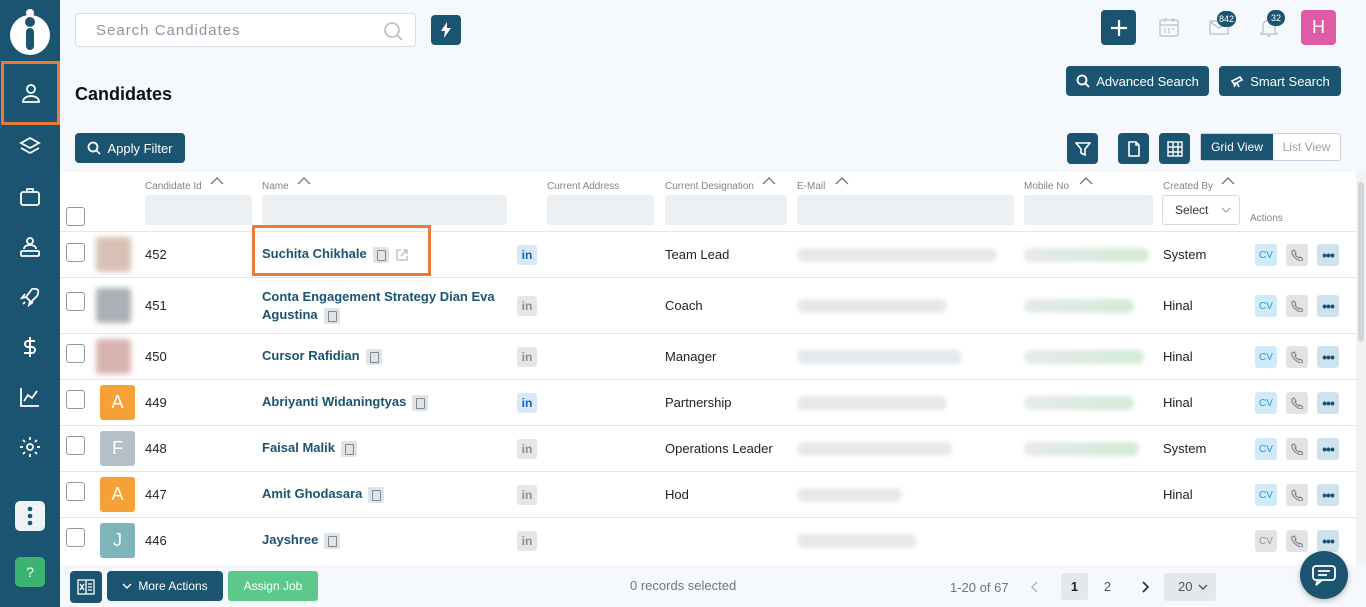 This screenshot has height=607, width=1366. Describe the element at coordinates (1237, 147) in the screenshot. I see `grid-view-tab: Grid View` at that location.